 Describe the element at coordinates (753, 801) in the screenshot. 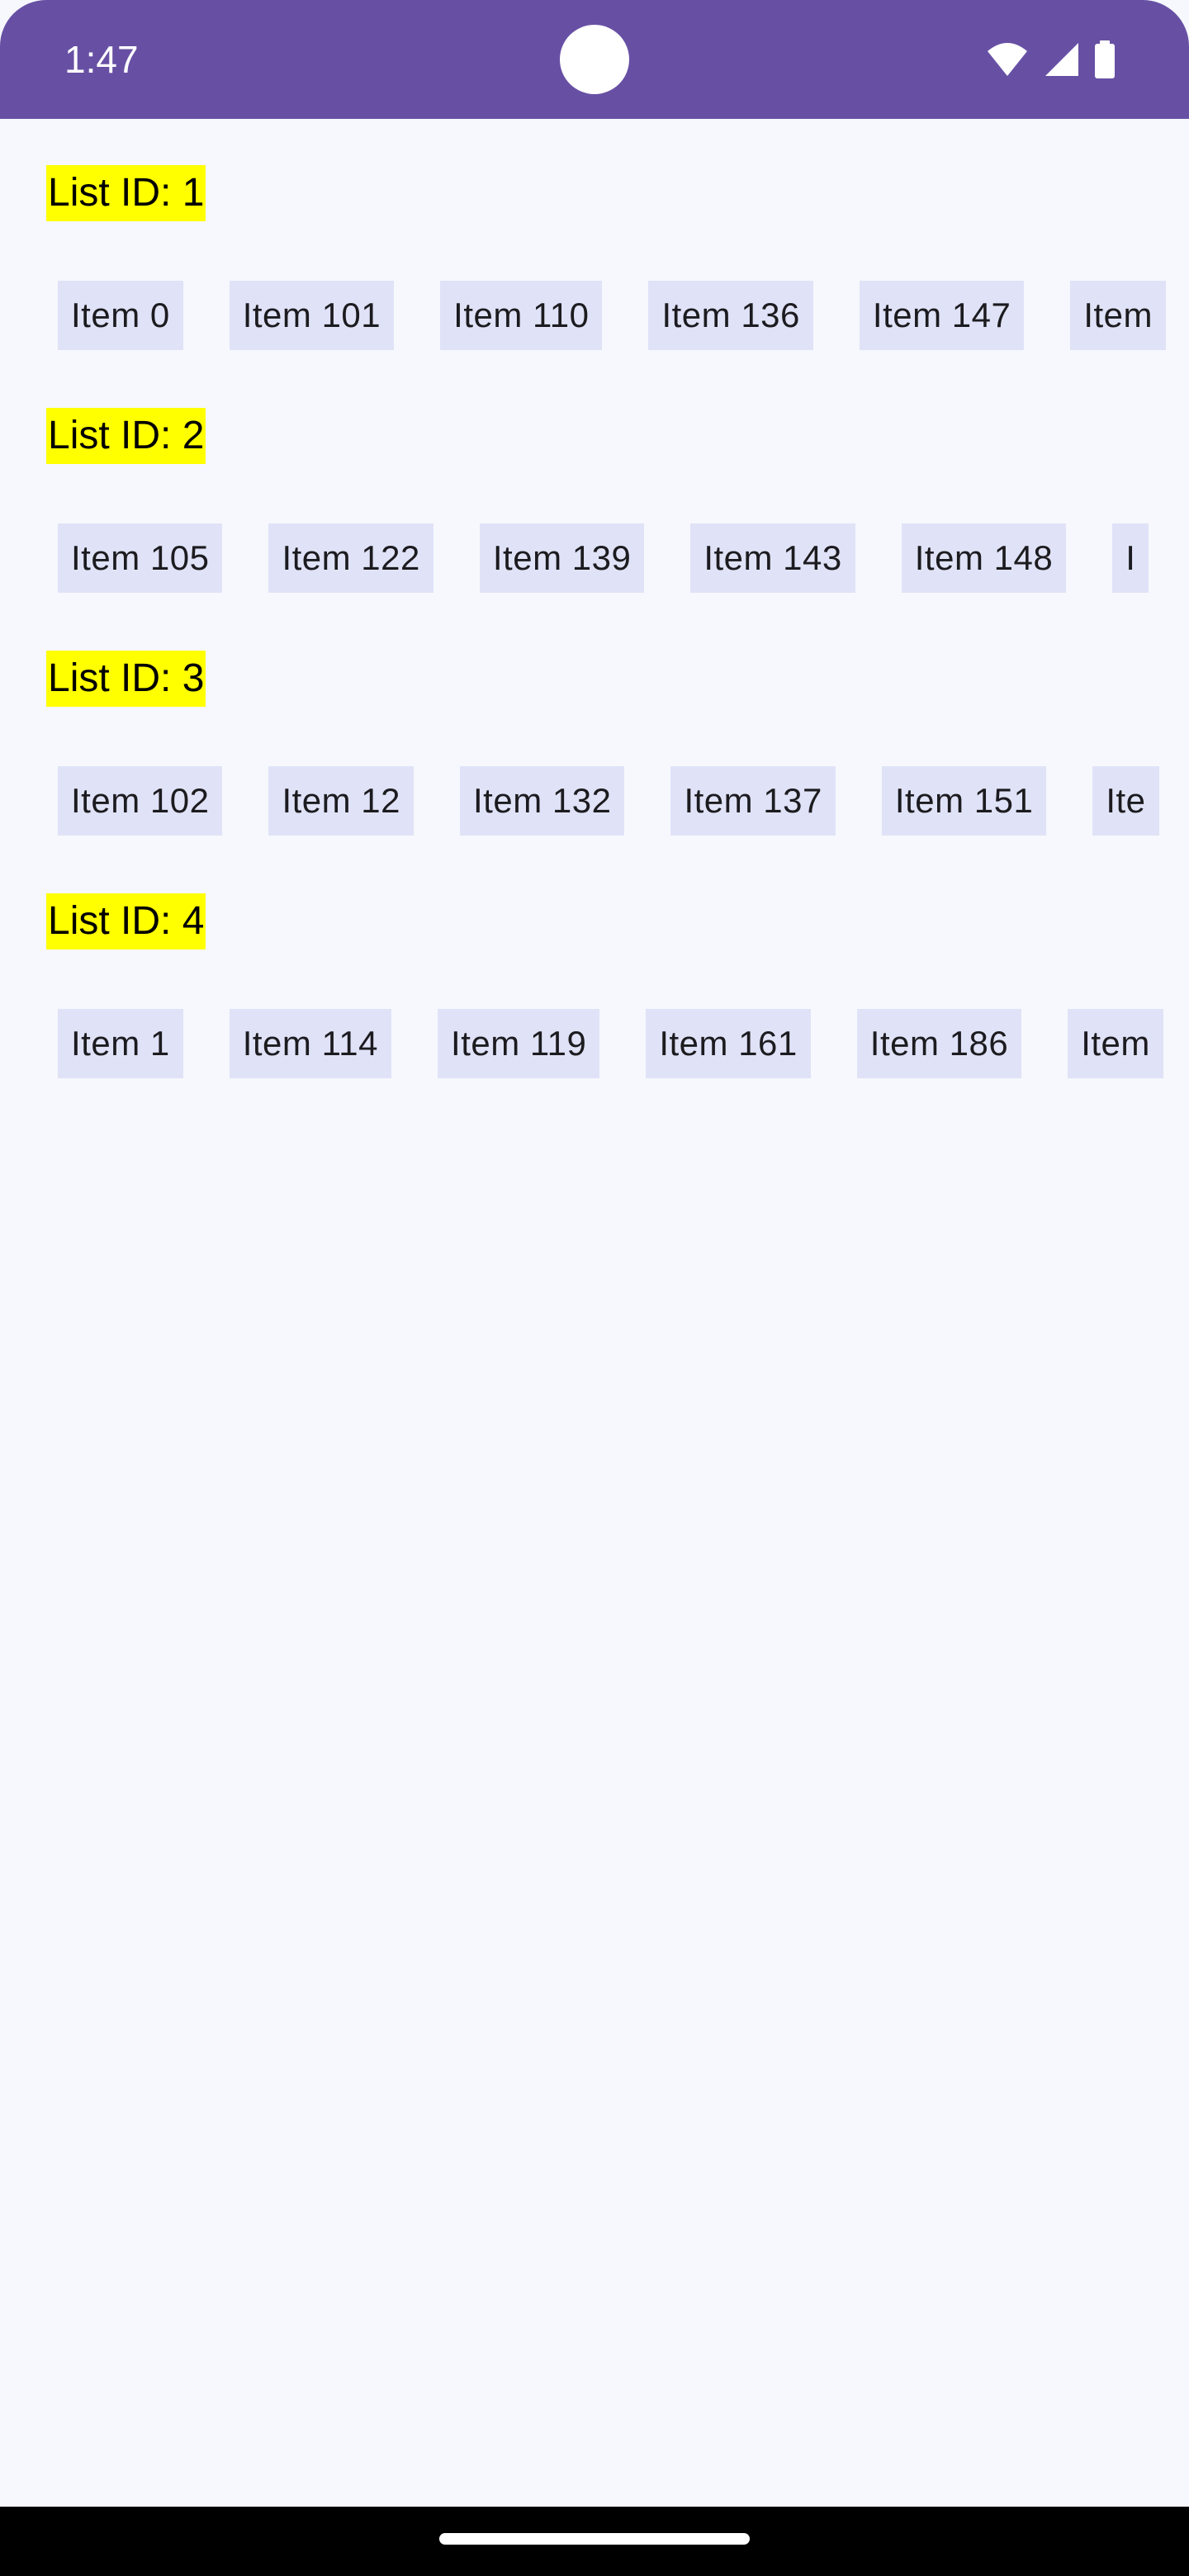

I see `list-item: Item 137` at that location.